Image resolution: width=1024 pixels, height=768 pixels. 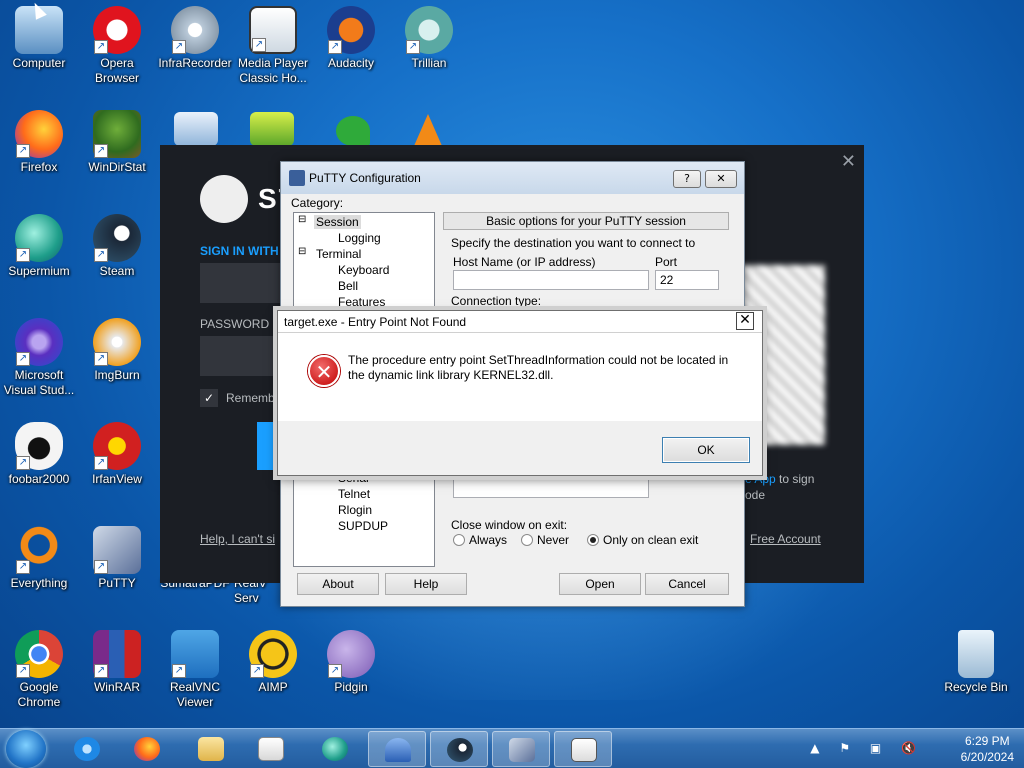 I want to click on steam-username-input, so click(x=245, y=283).